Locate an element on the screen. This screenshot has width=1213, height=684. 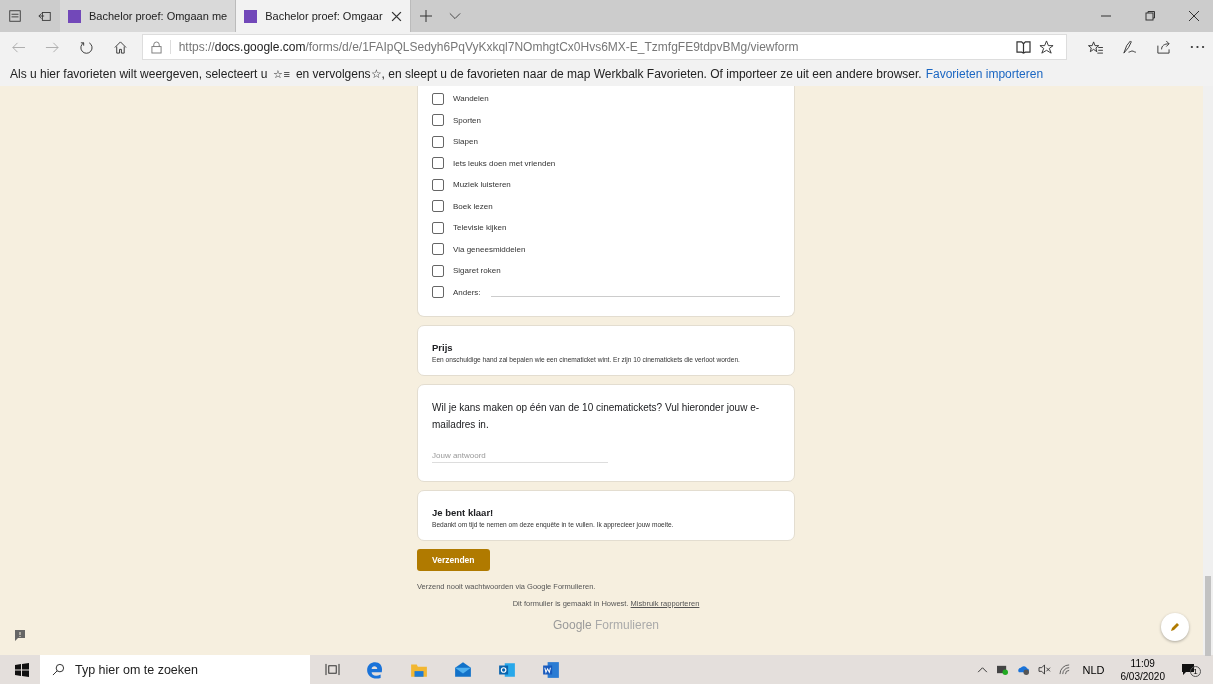
option-label: Muziek luisteren is located at coordinates (482, 185).